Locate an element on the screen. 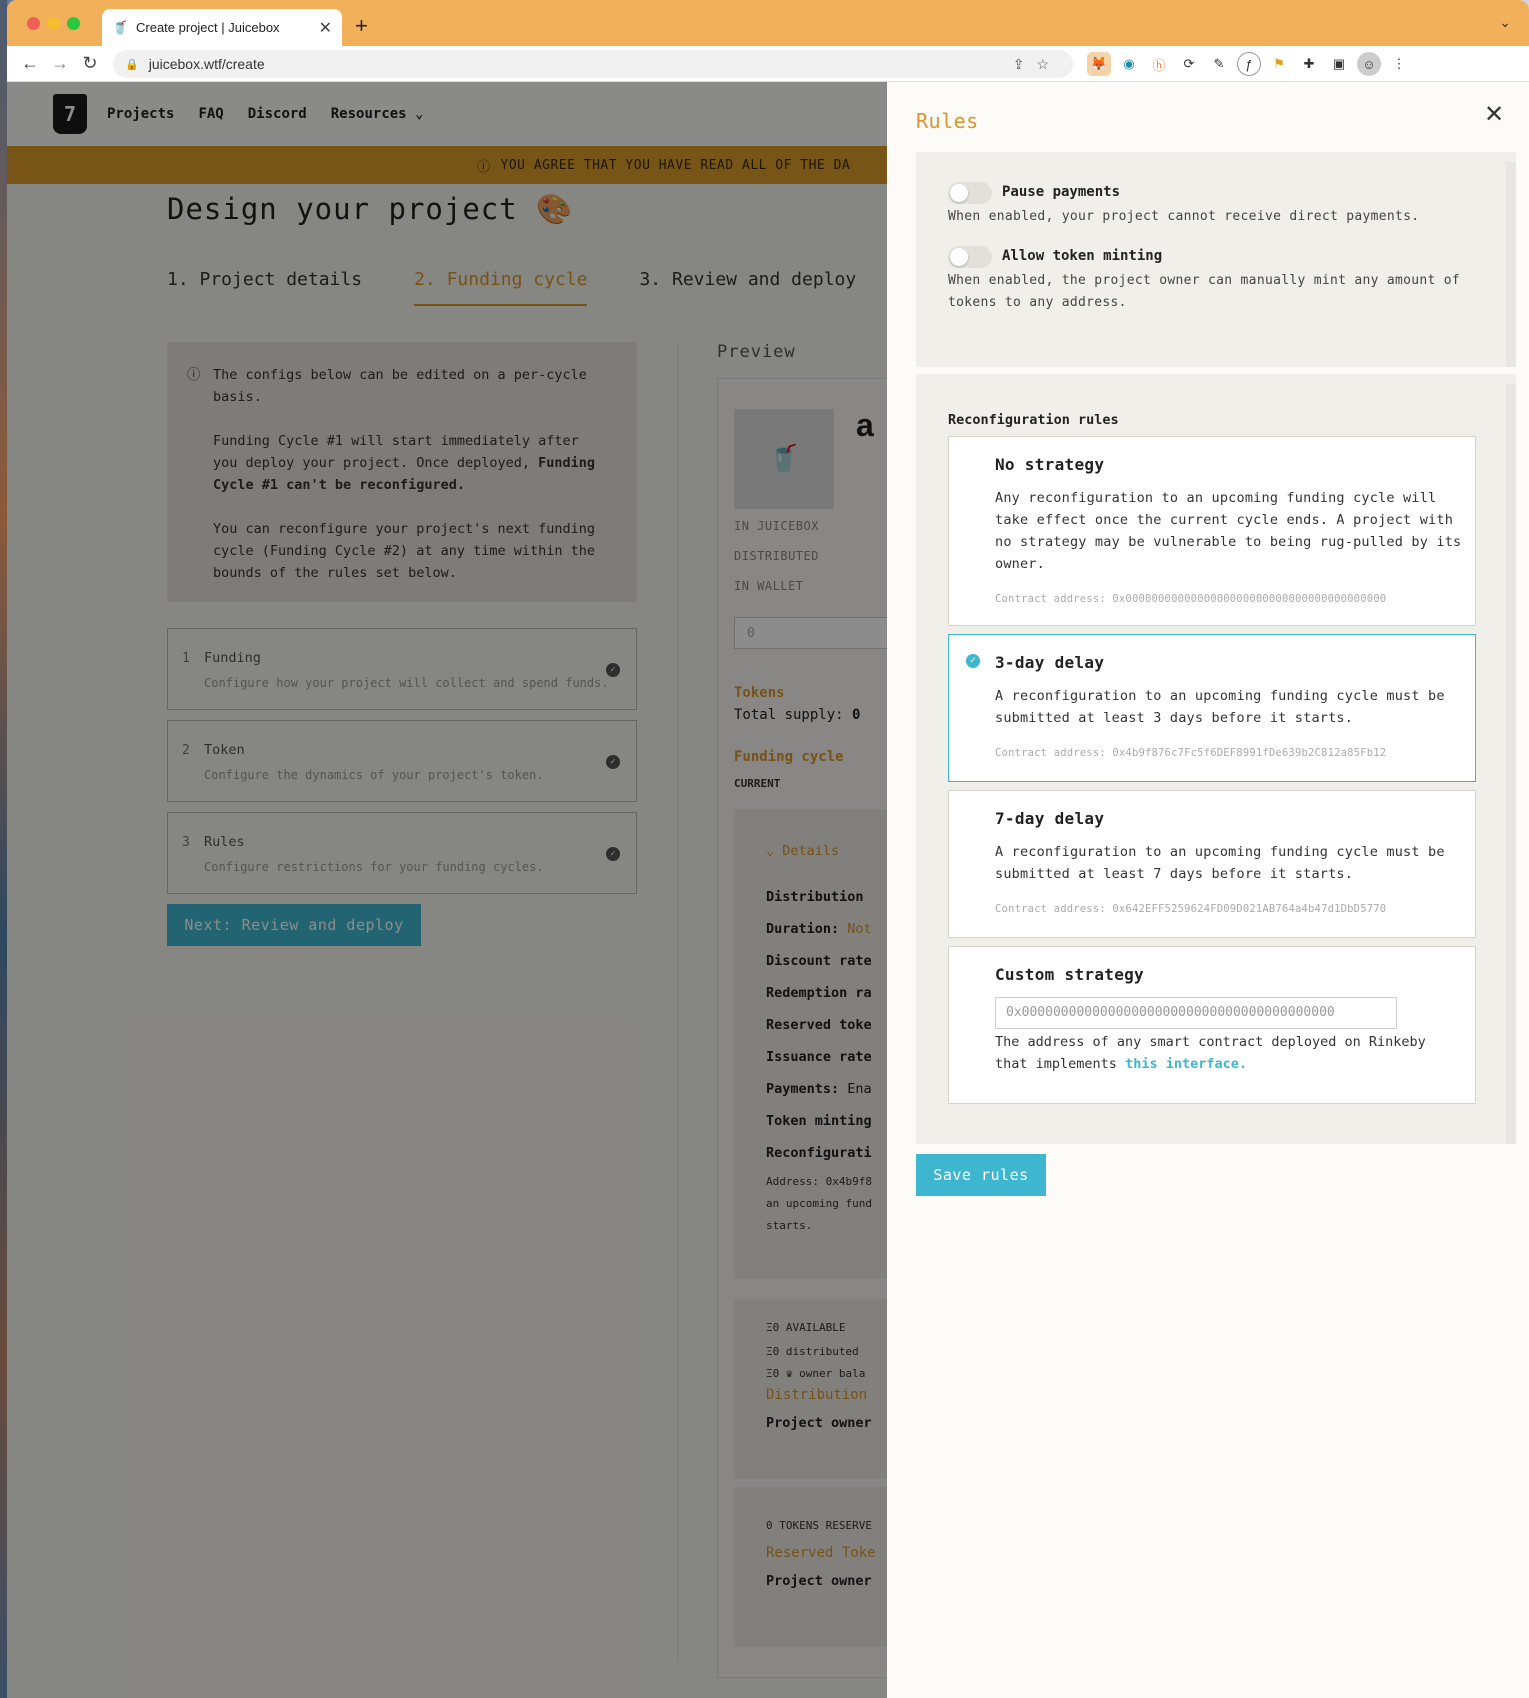 The height and width of the screenshot is (1698, 1529). reconfiguration-rules-label: Reconfiguration rules is located at coordinates (1033, 420).